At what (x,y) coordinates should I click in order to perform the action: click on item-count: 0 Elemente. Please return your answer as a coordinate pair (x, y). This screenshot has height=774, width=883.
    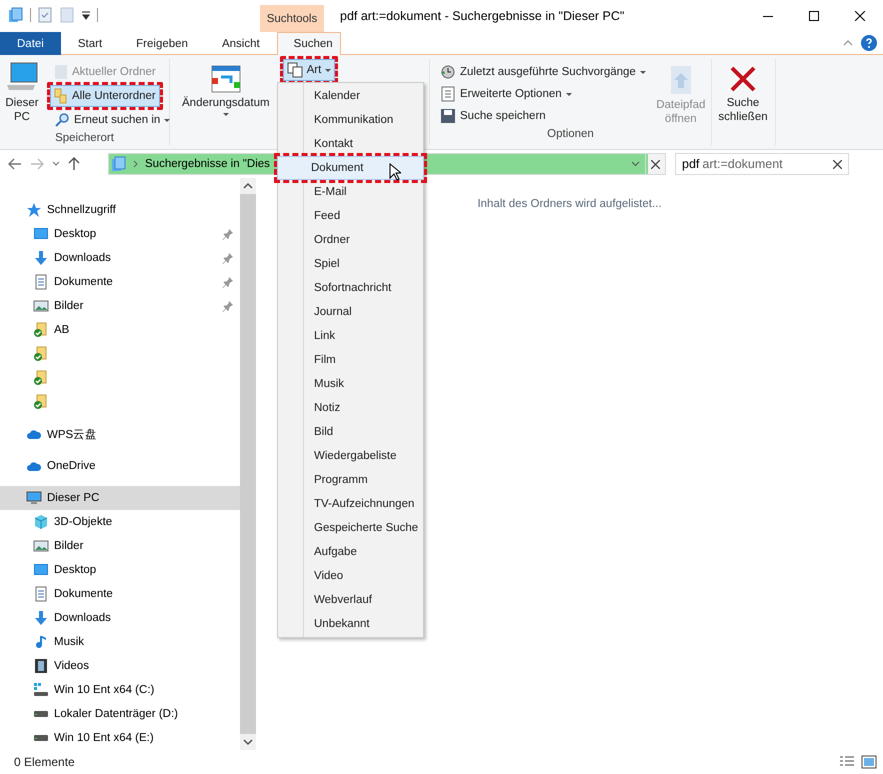
    Looking at the image, I should click on (44, 762).